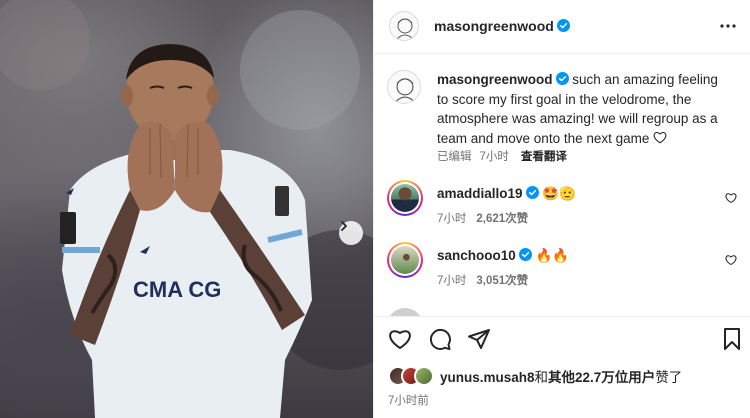 The height and width of the screenshot is (418, 750). I want to click on next-photo-button, so click(351, 233).